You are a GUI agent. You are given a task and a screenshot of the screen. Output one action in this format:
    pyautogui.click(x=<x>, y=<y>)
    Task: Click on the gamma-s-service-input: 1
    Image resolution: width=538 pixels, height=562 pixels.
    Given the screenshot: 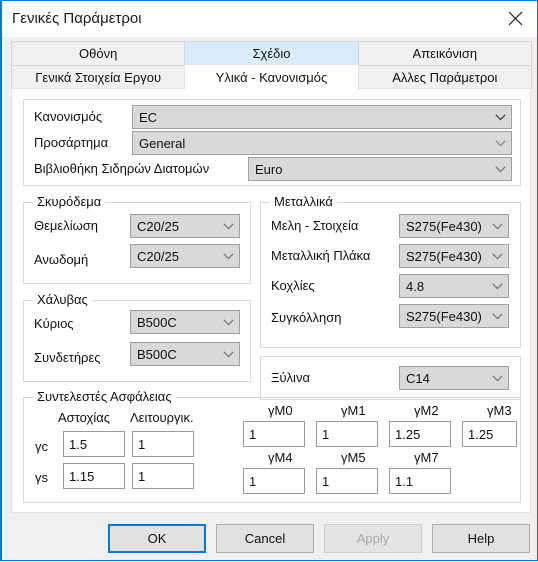 What is the action you would take?
    pyautogui.click(x=163, y=476)
    